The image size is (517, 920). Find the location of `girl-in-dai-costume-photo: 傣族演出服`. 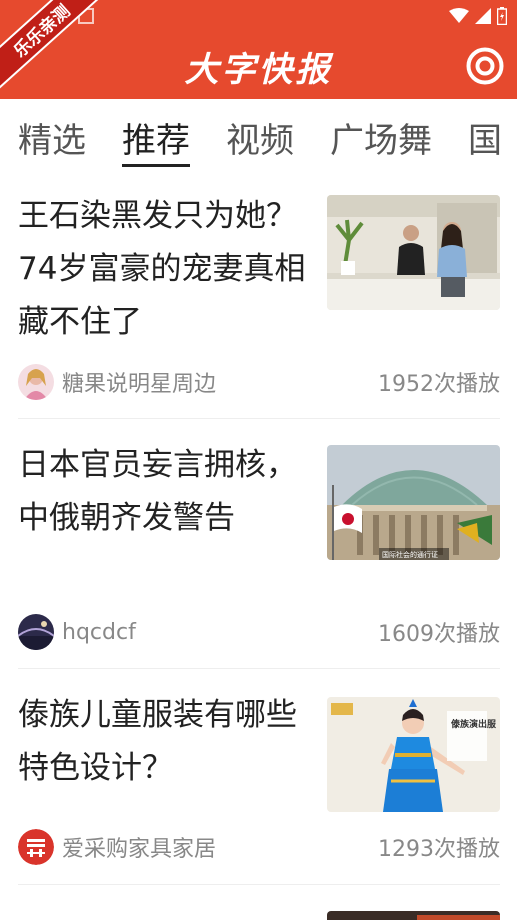

girl-in-dai-costume-photo: 傣族演出服 is located at coordinates (413, 754).